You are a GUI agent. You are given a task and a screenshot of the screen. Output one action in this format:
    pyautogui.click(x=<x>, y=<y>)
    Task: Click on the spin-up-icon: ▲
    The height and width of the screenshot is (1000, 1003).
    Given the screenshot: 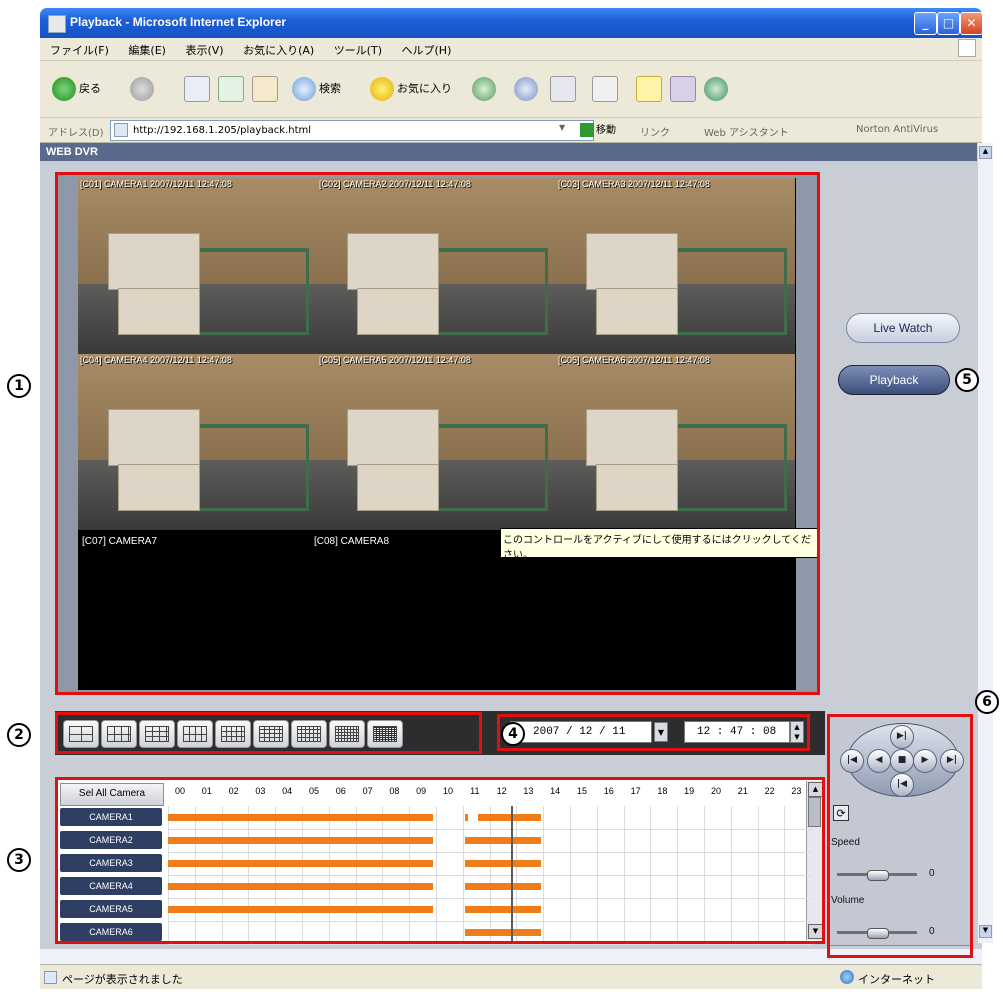 What is the action you would take?
    pyautogui.click(x=797, y=727)
    